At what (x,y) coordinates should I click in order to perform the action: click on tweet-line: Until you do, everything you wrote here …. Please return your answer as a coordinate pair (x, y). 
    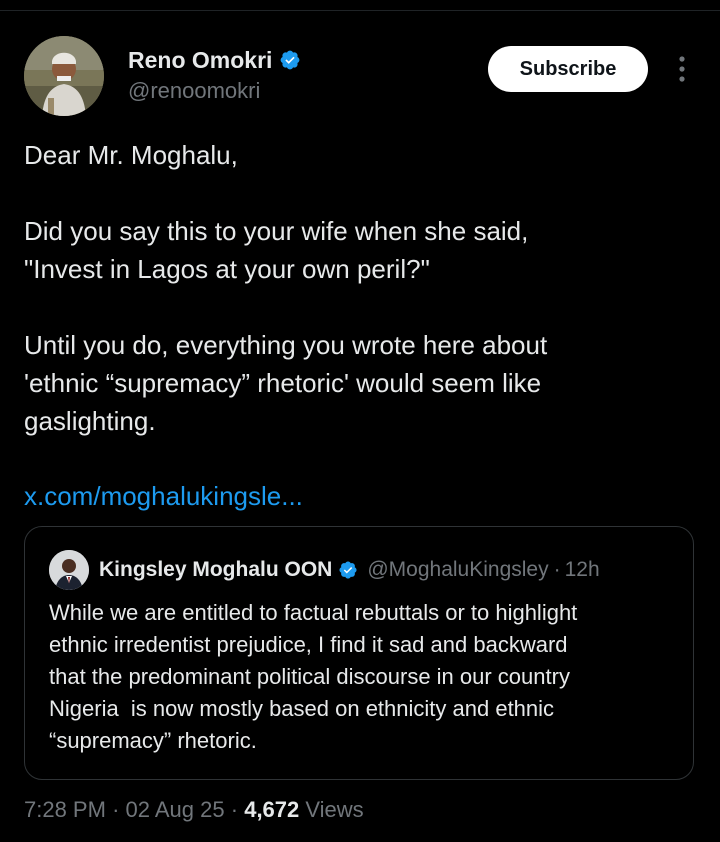
    Looking at the image, I should click on (286, 345).